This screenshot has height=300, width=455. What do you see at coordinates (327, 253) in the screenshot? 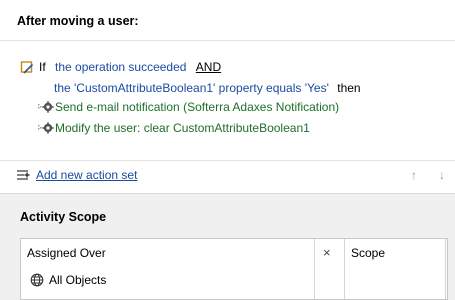
I see `remove-column-icon: ×` at bounding box center [327, 253].